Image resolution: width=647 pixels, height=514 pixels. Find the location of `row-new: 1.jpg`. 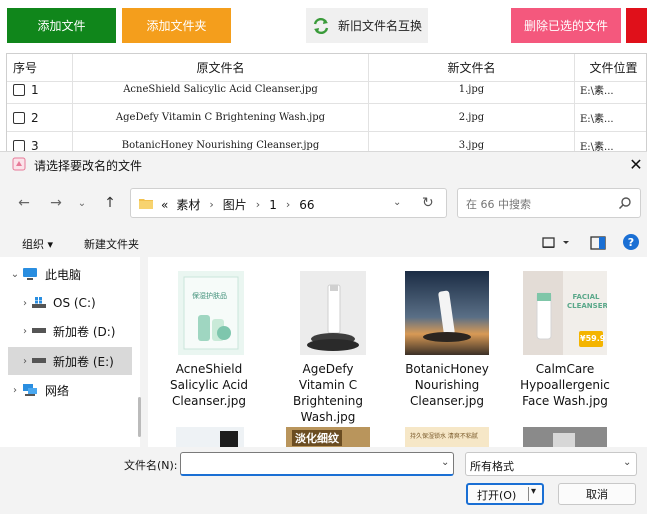

row-new: 1.jpg is located at coordinates (472, 89).